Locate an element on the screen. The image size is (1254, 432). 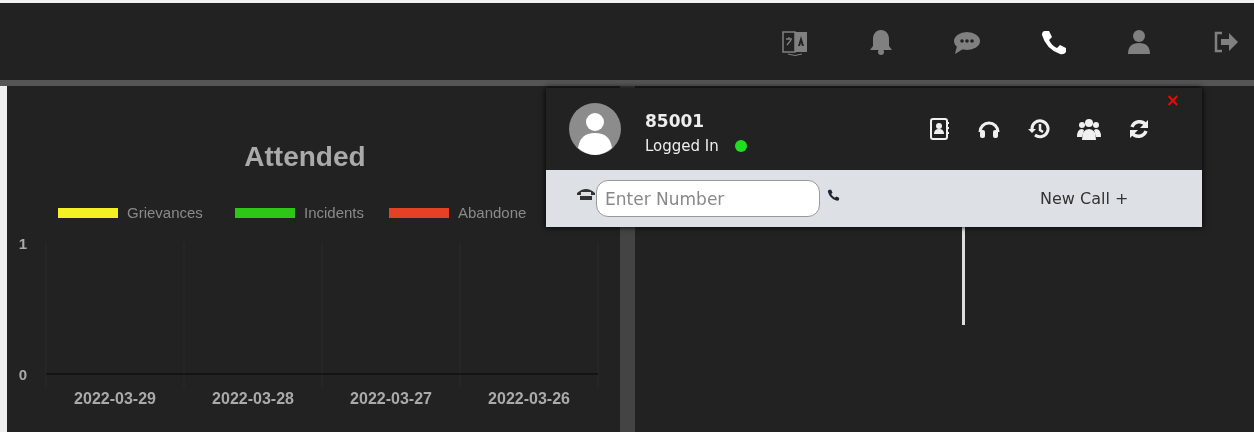
legend-label: Abandone is located at coordinates (492, 212).